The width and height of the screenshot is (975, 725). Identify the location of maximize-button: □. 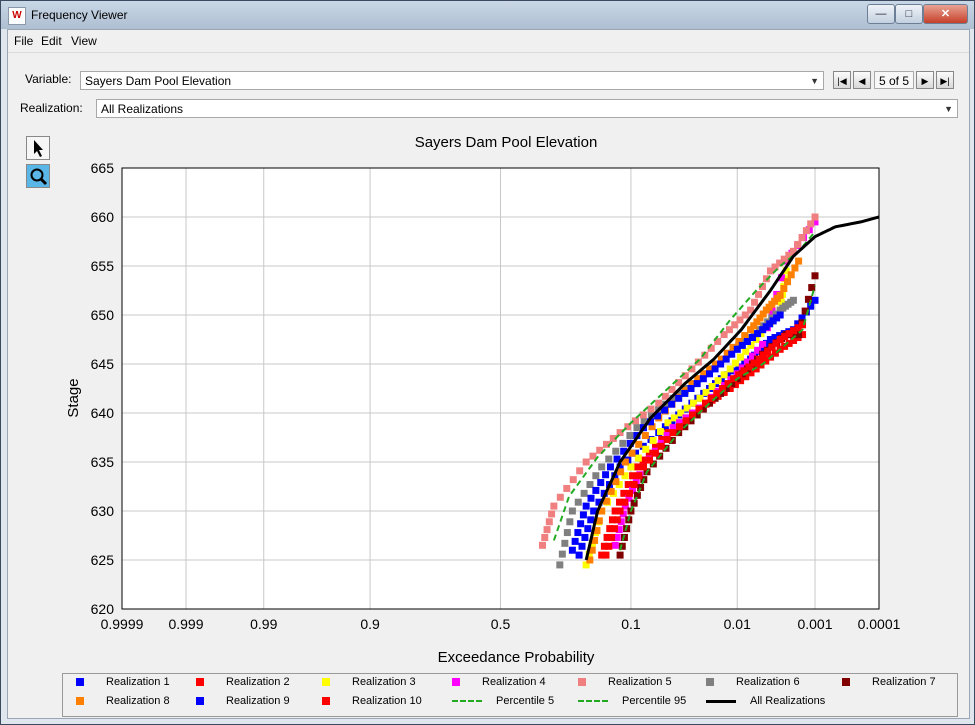
(909, 14).